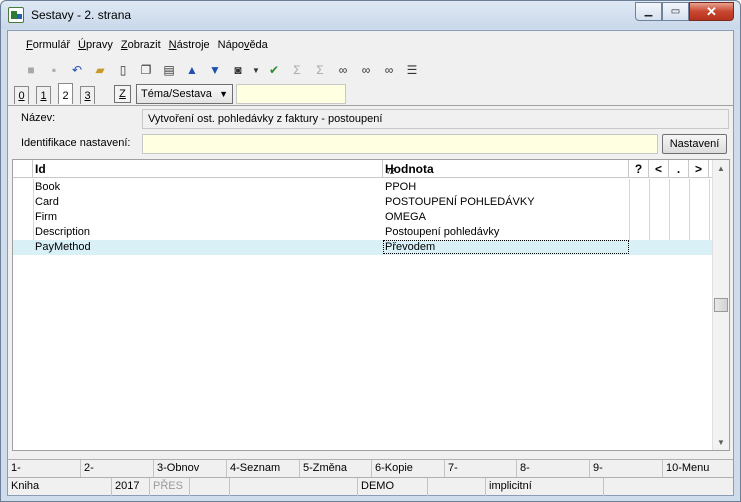 The width and height of the screenshot is (741, 502). I want to click on status-bar: Kniha 2017 PŘES DEMO implicitní, so click(370, 486).